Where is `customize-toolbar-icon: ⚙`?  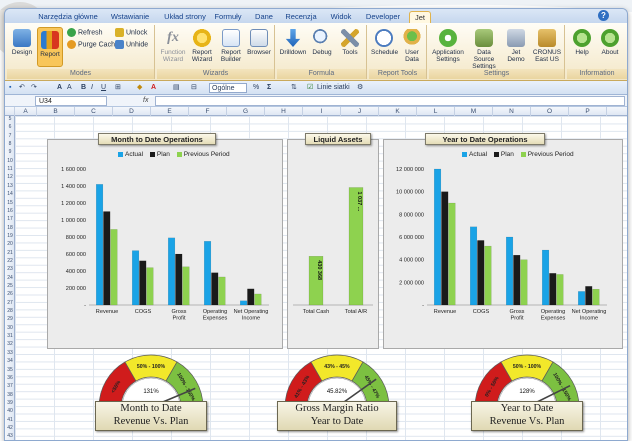
customize-toolbar-icon: ⚙ is located at coordinates (360, 88).